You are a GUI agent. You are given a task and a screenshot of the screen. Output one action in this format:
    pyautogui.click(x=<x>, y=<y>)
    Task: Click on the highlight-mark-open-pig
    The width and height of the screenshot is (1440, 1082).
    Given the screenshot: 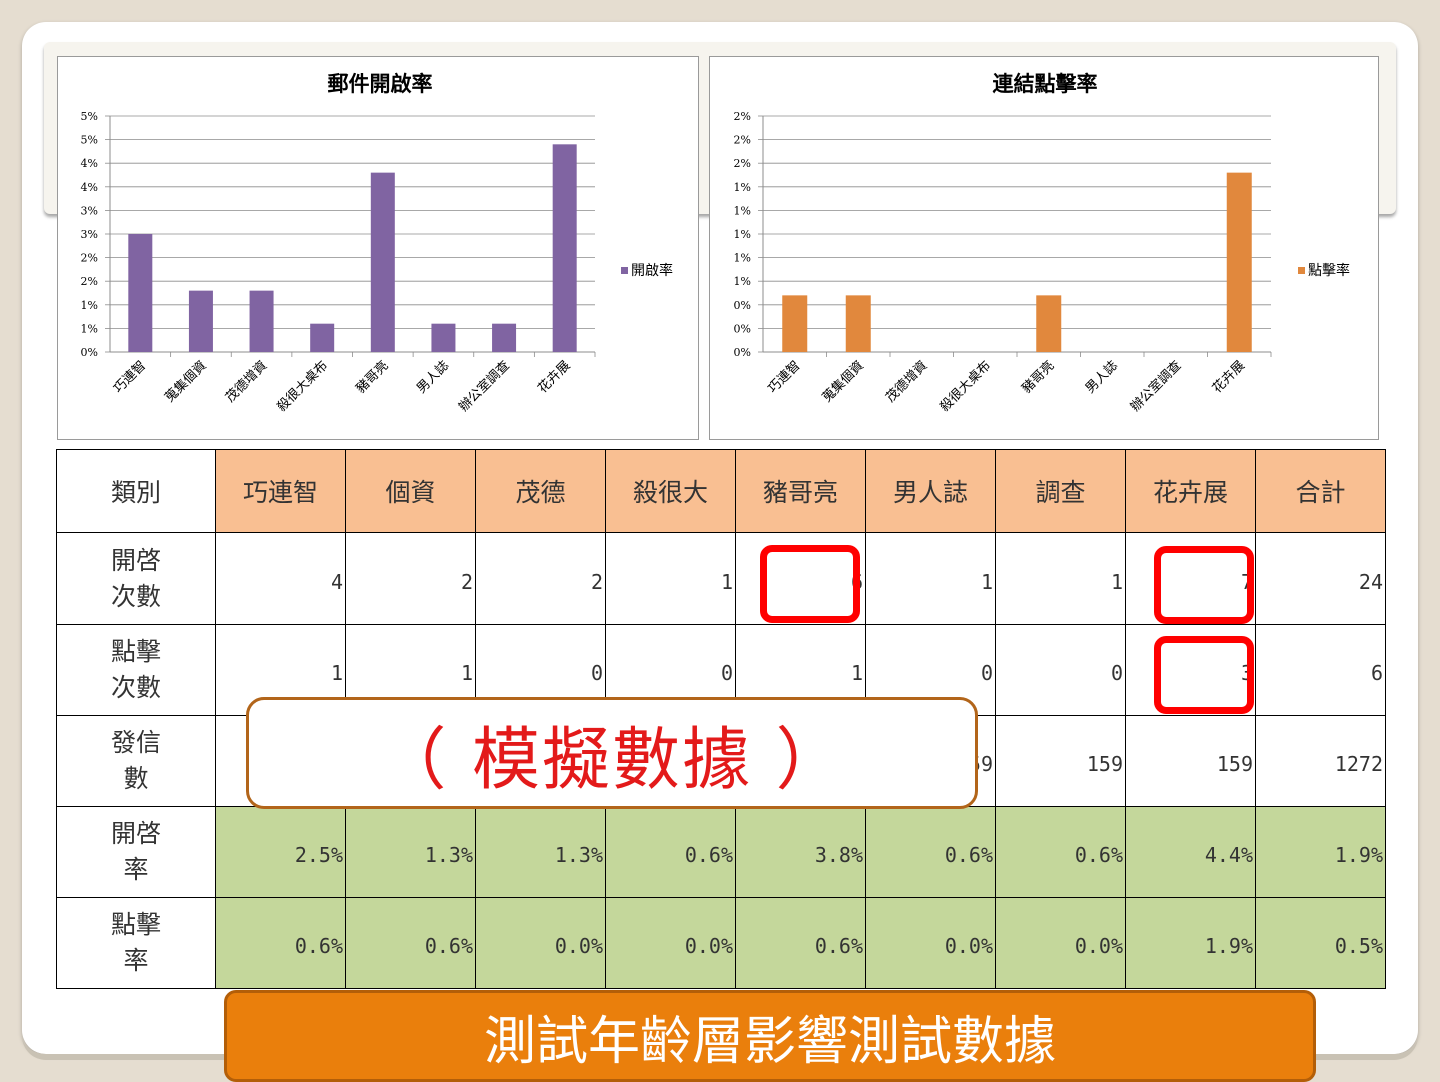 What is the action you would take?
    pyautogui.click(x=810, y=584)
    